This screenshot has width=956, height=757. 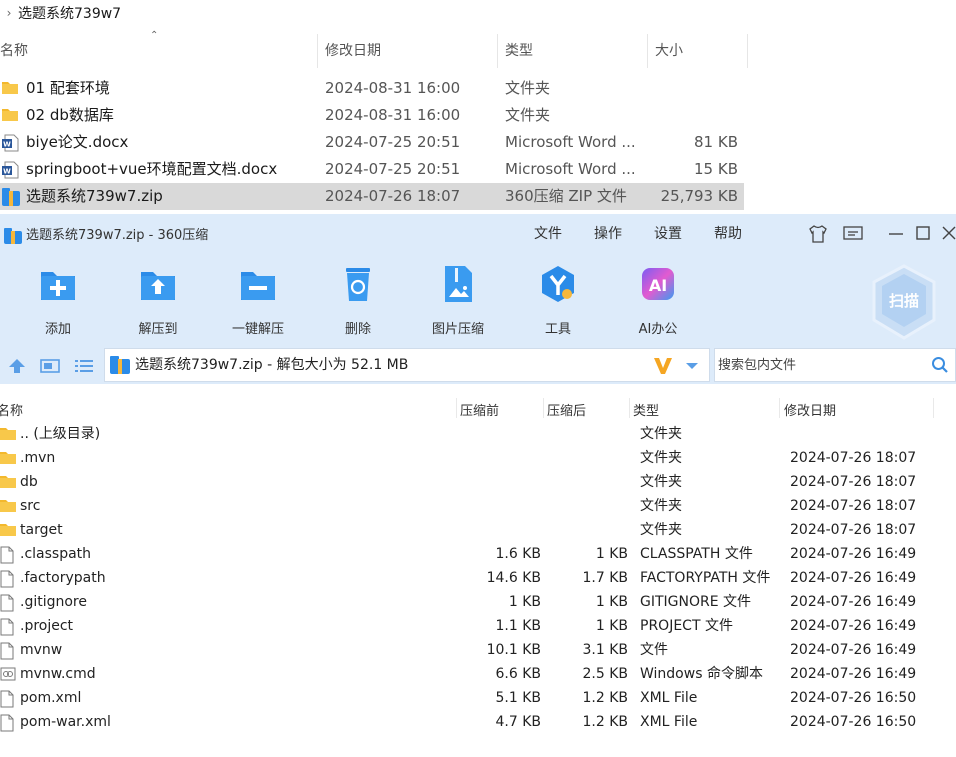 I want to click on column-compressed: 压缩后, so click(x=566, y=409).